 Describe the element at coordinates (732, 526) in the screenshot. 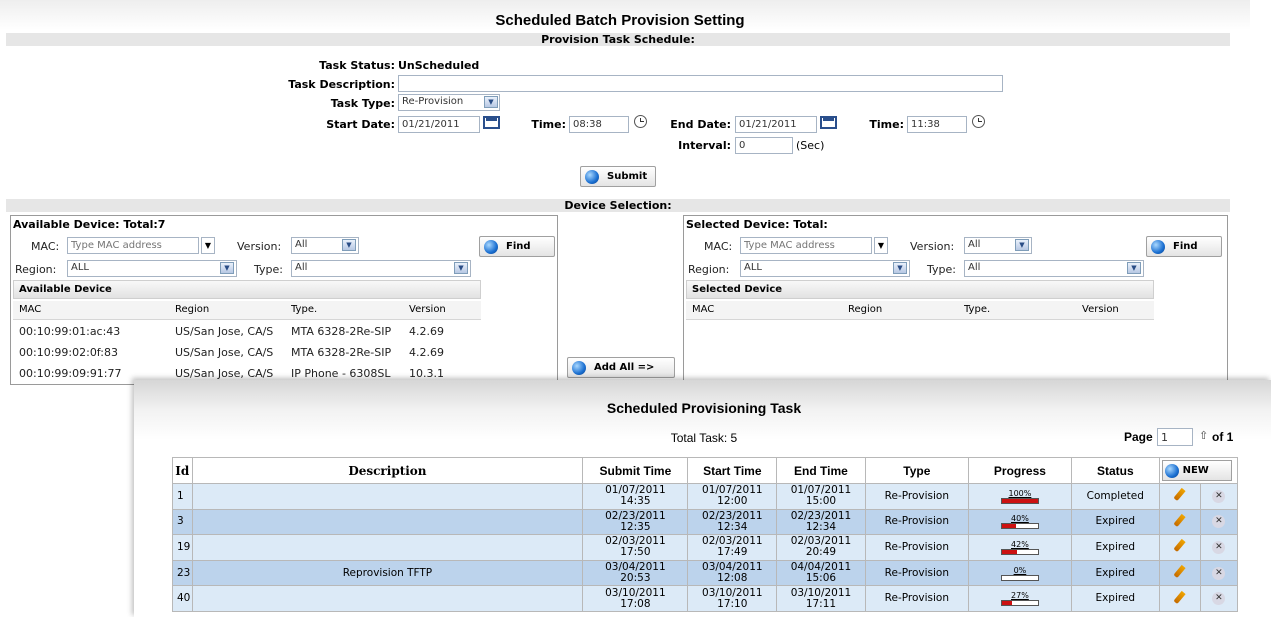

I see `start-time: 12:34` at that location.